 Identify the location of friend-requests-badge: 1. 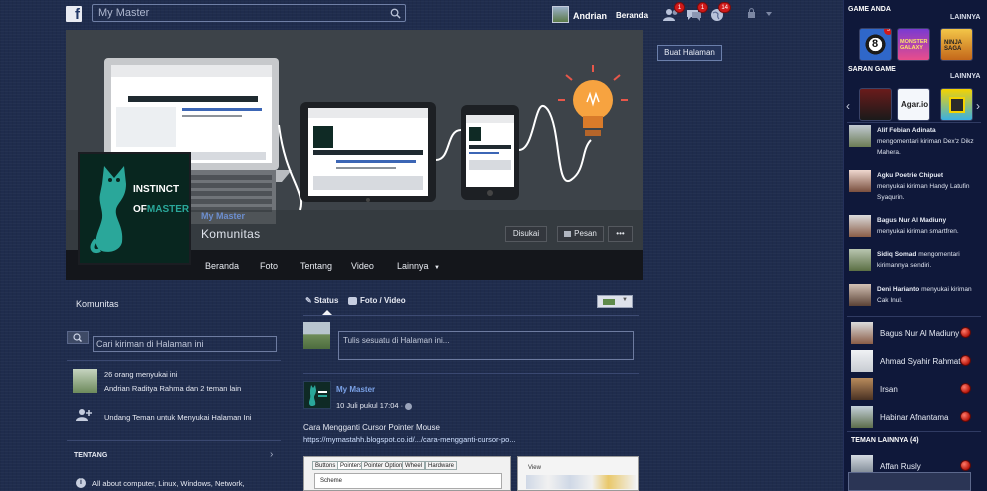
(679, 7).